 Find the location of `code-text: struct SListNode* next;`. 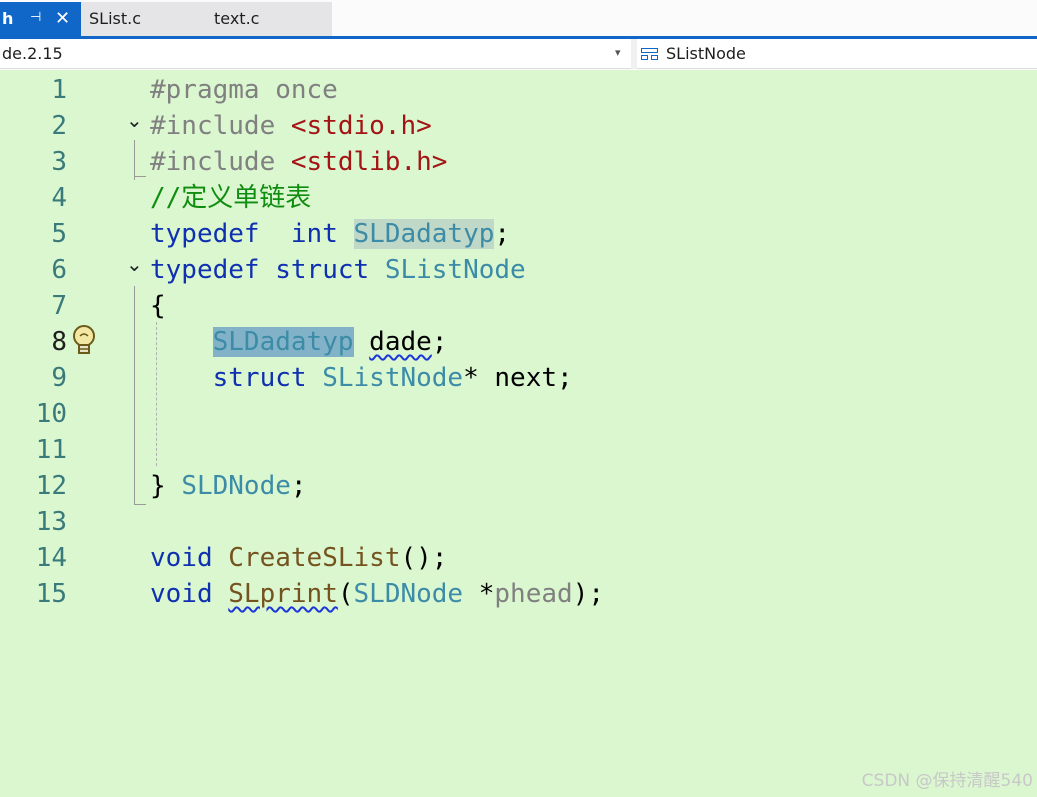

code-text: struct SListNode* next; is located at coordinates (361, 378).